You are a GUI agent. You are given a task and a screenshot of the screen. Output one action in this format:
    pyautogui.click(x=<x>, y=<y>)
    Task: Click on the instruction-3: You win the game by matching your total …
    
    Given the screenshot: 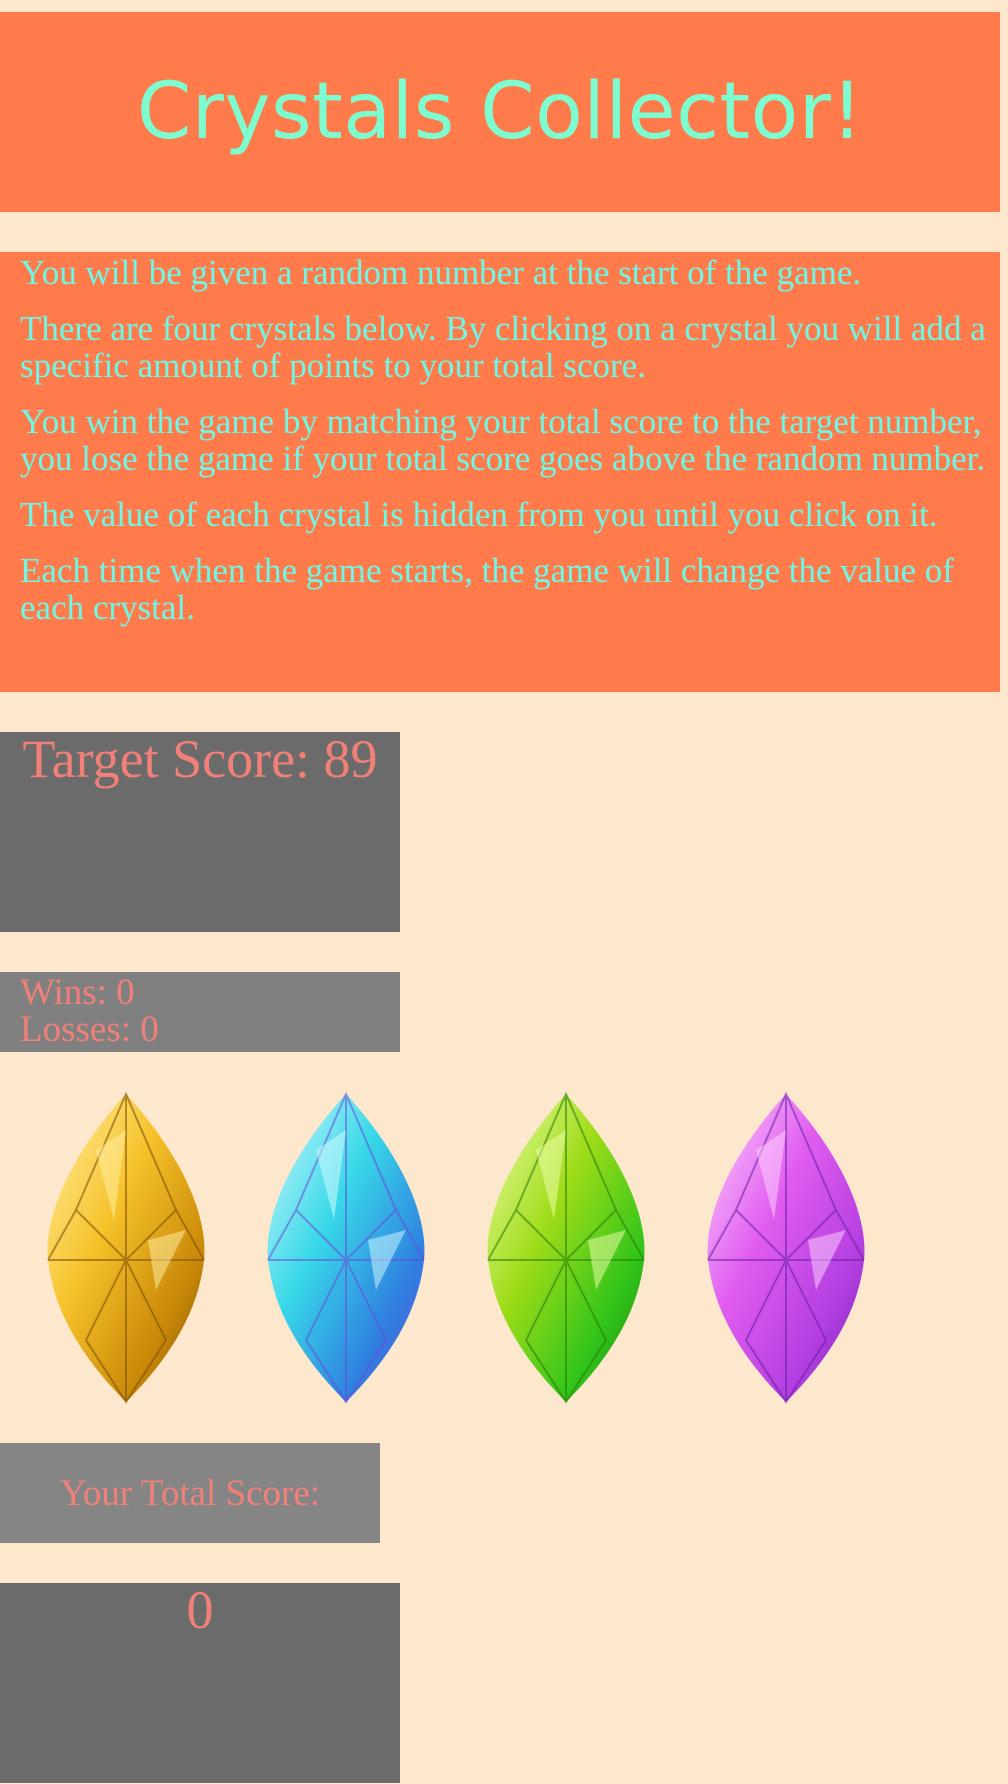 What is the action you would take?
    pyautogui.click(x=503, y=440)
    